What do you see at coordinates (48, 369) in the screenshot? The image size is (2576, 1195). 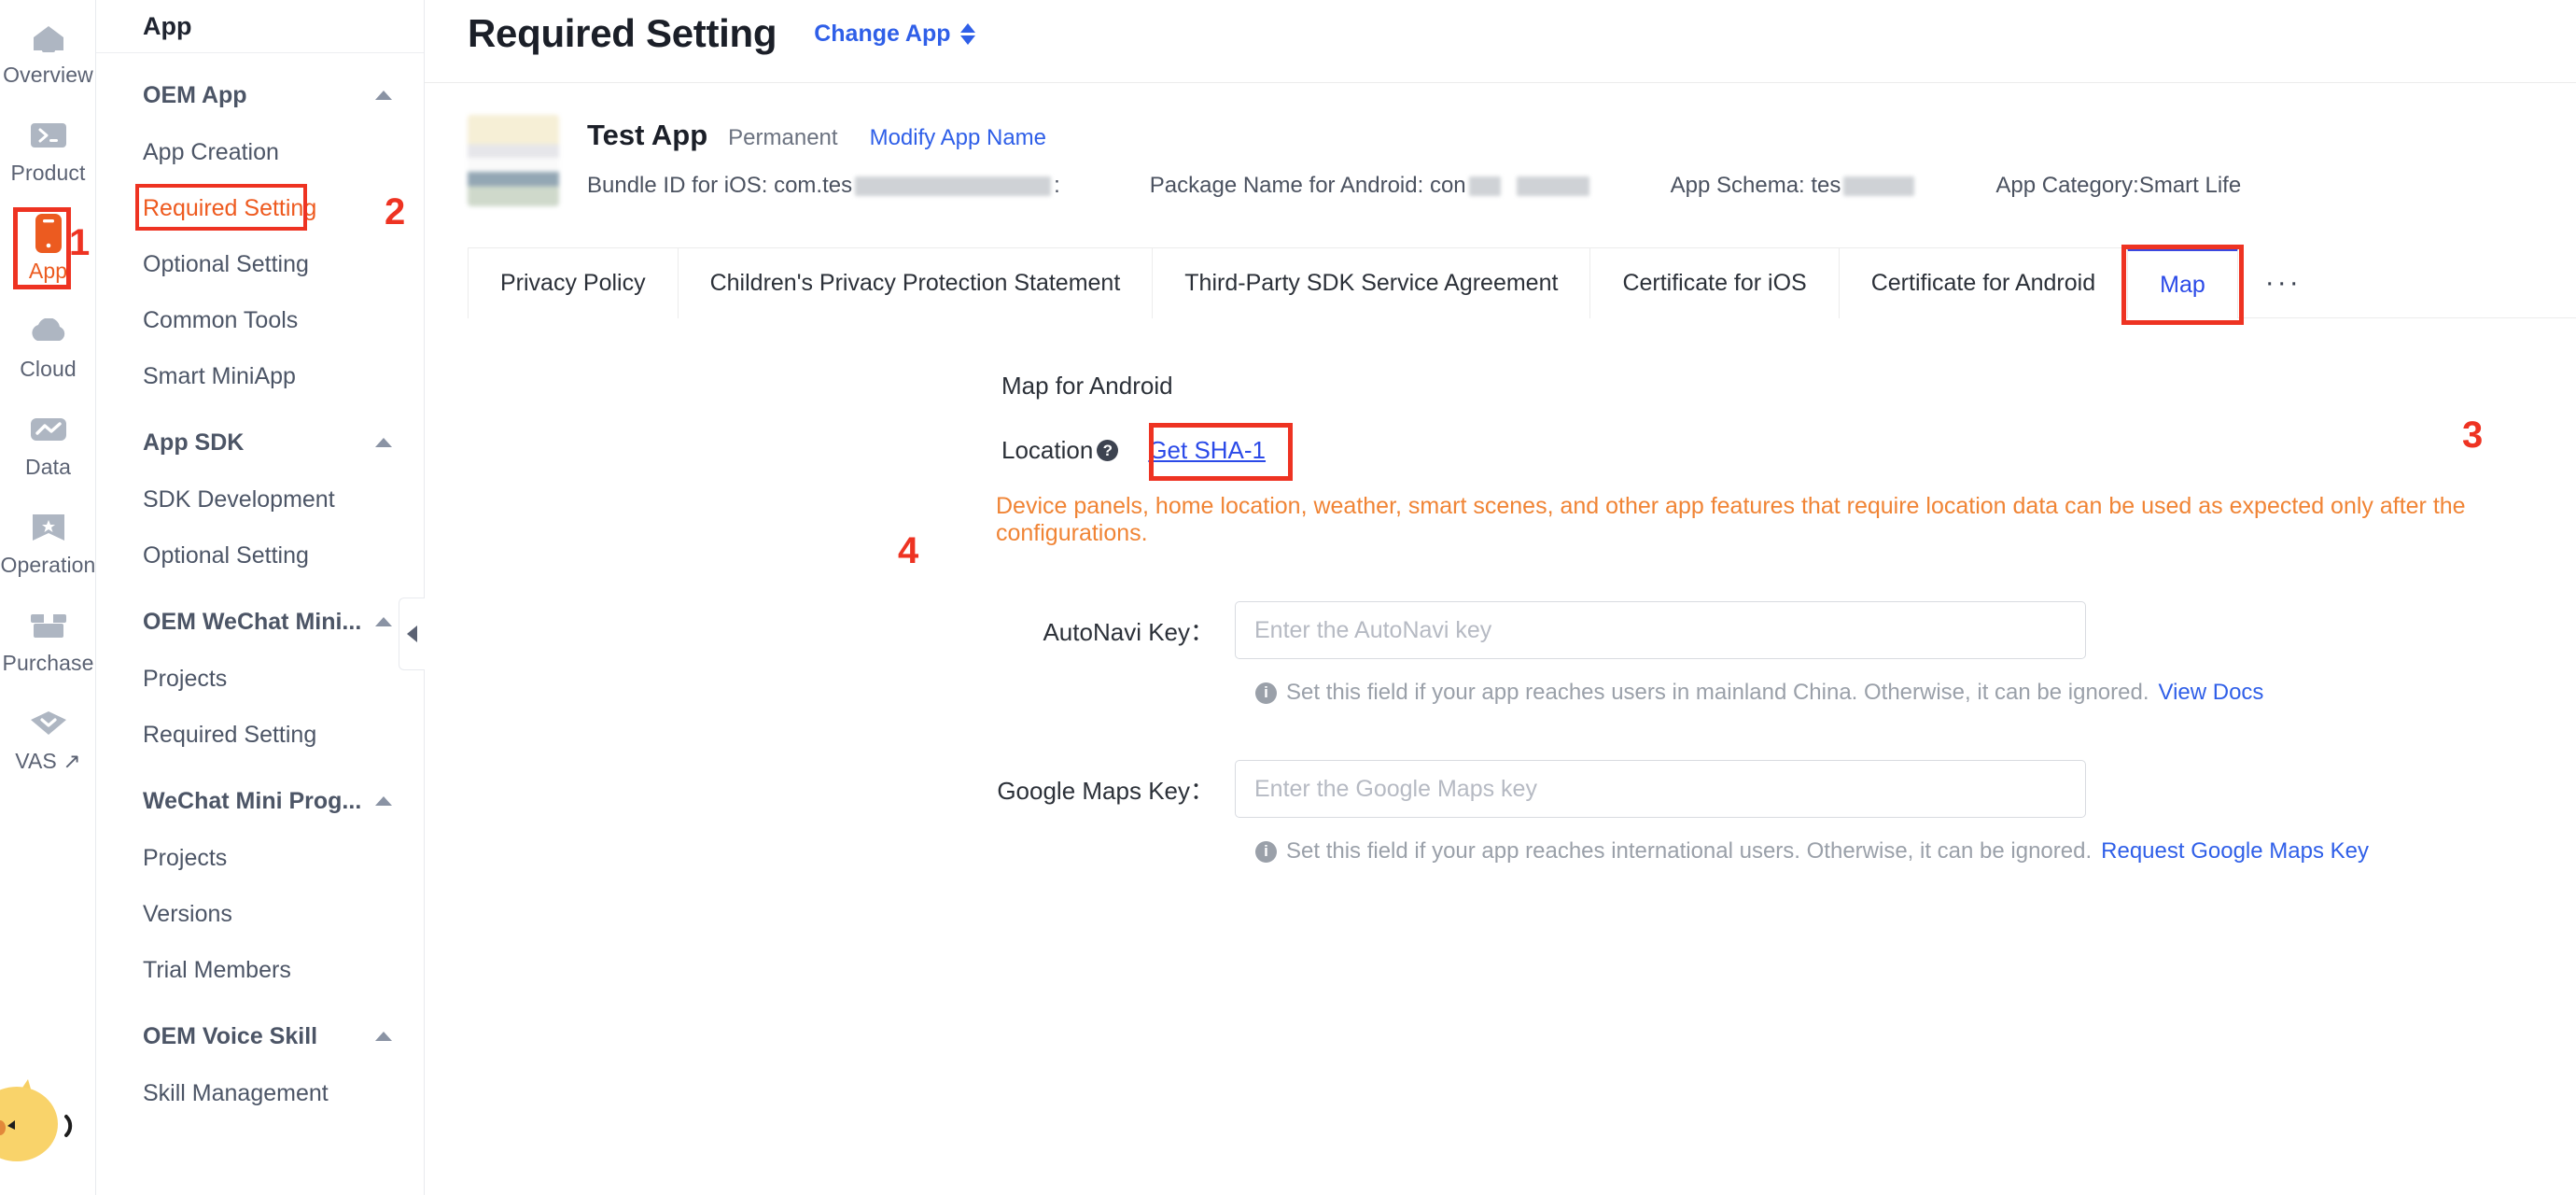 I see `rail-item-label: Cloud` at bounding box center [48, 369].